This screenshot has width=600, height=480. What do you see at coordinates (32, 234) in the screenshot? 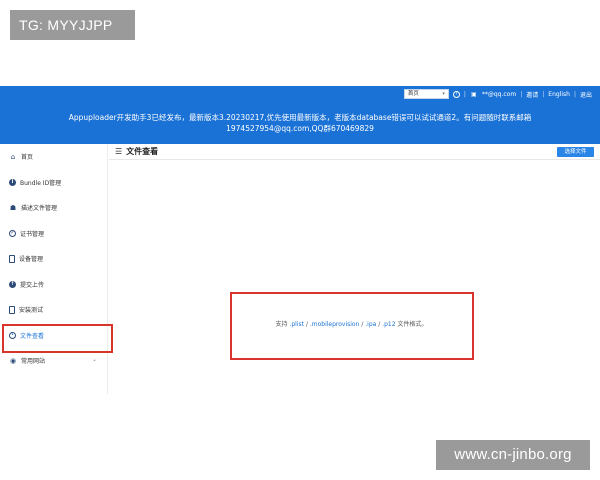
I see `sidebar-item-label: 证书管理` at bounding box center [32, 234].